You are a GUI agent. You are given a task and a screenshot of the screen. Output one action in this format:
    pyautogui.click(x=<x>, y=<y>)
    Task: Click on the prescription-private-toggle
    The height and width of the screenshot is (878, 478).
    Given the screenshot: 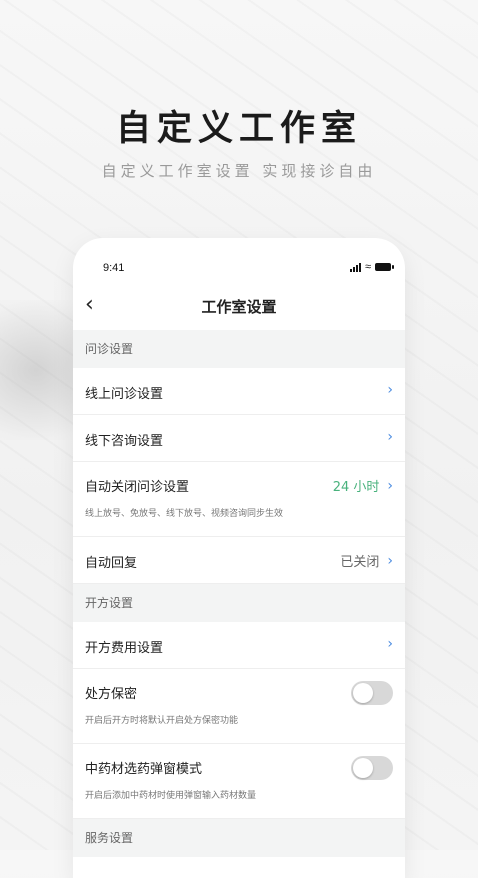 What is the action you would take?
    pyautogui.click(x=372, y=693)
    